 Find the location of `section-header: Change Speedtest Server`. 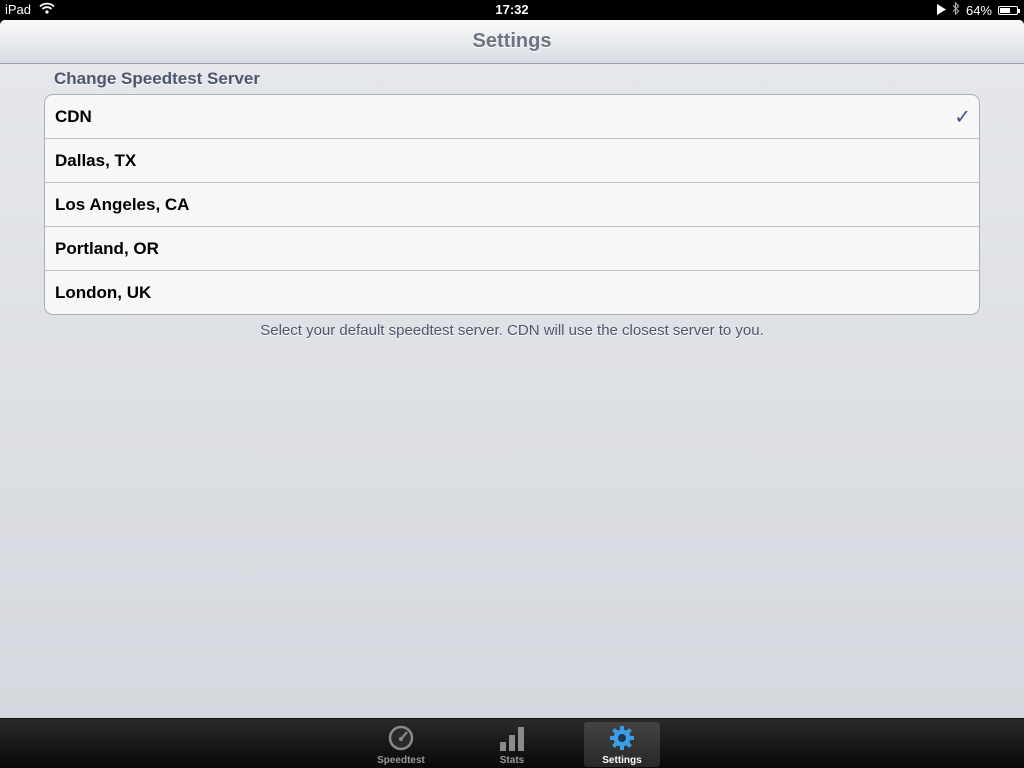

section-header: Change Speedtest Server is located at coordinates (157, 78).